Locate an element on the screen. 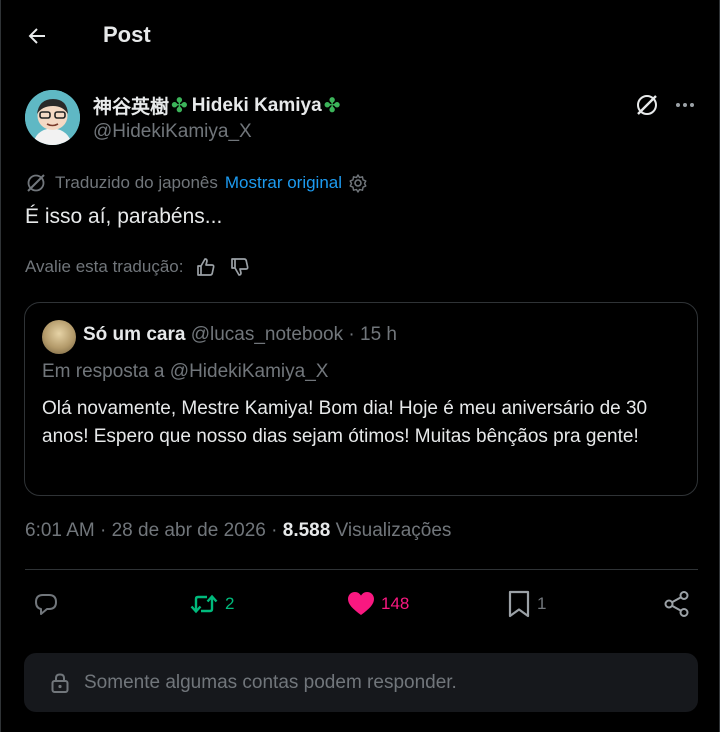 The image size is (720, 732). reply-restriction-notice: Somente algumas contas podem responder. is located at coordinates (361, 682).